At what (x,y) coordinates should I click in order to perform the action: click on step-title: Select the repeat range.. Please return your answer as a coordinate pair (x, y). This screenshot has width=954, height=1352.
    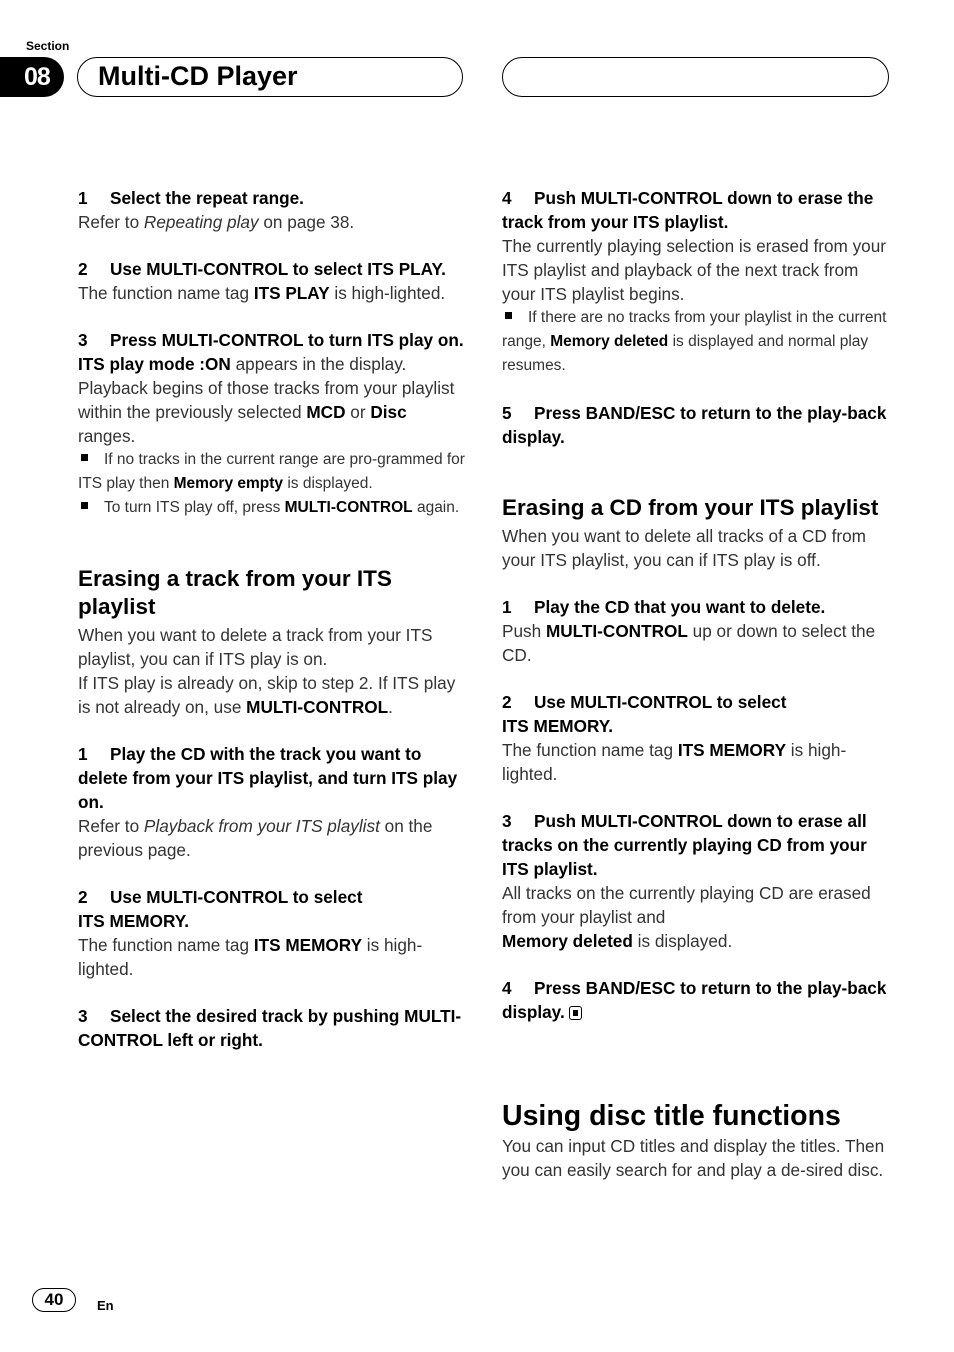
    Looking at the image, I should click on (207, 198).